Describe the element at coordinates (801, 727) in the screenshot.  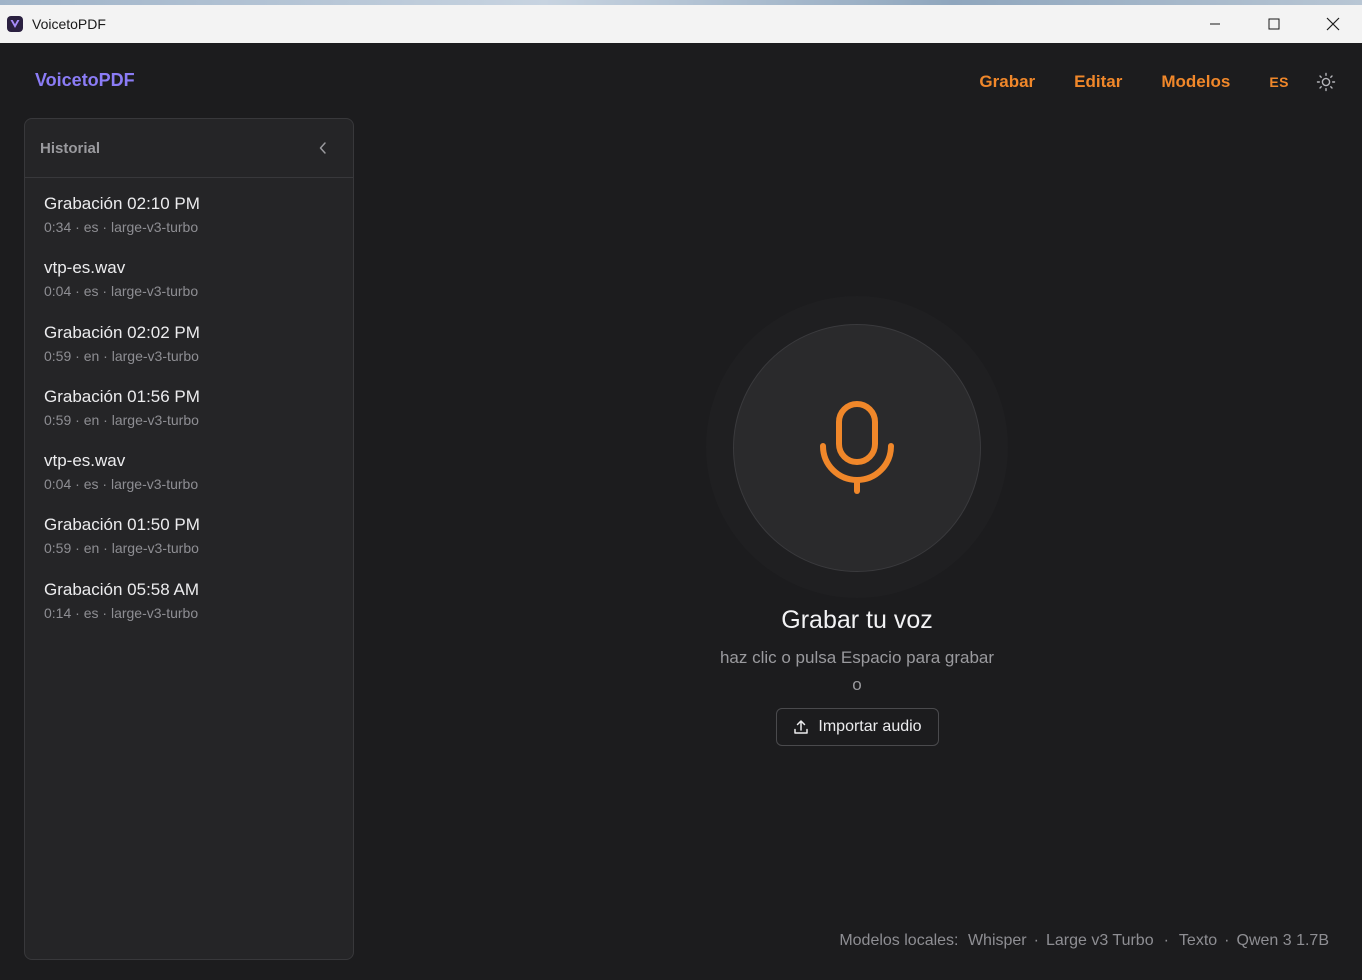
I see `upload-icon` at that location.